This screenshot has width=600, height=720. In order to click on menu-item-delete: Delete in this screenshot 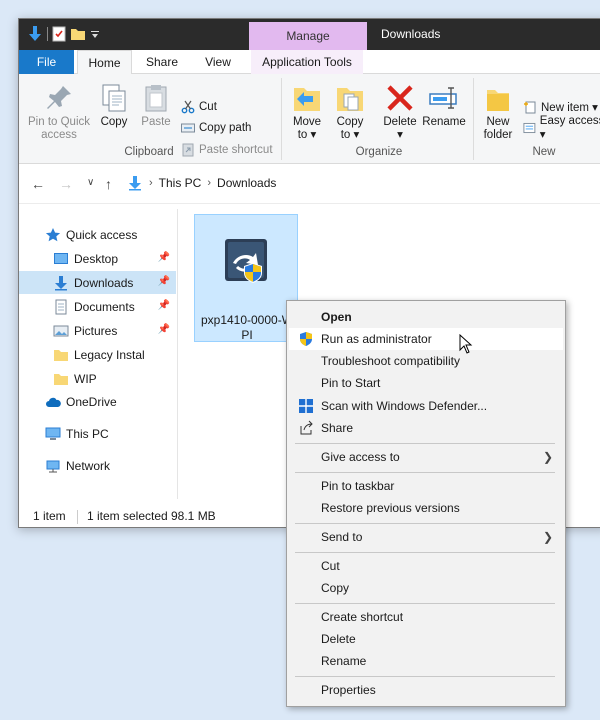, I will do `click(426, 639)`.